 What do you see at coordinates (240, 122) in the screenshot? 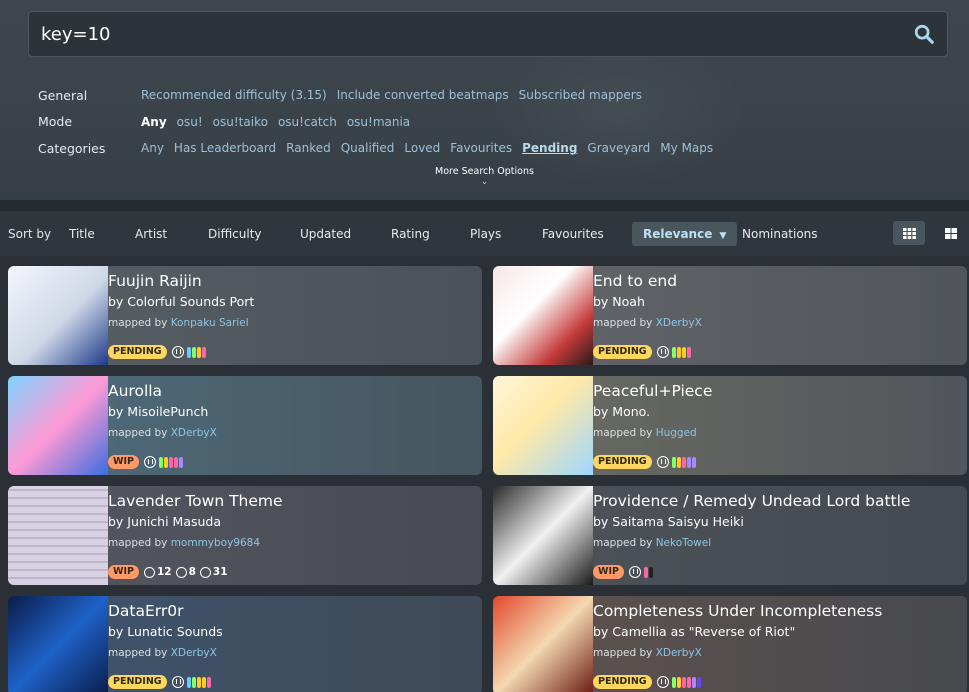
I see `mode-taiko: osu!taiko` at bounding box center [240, 122].